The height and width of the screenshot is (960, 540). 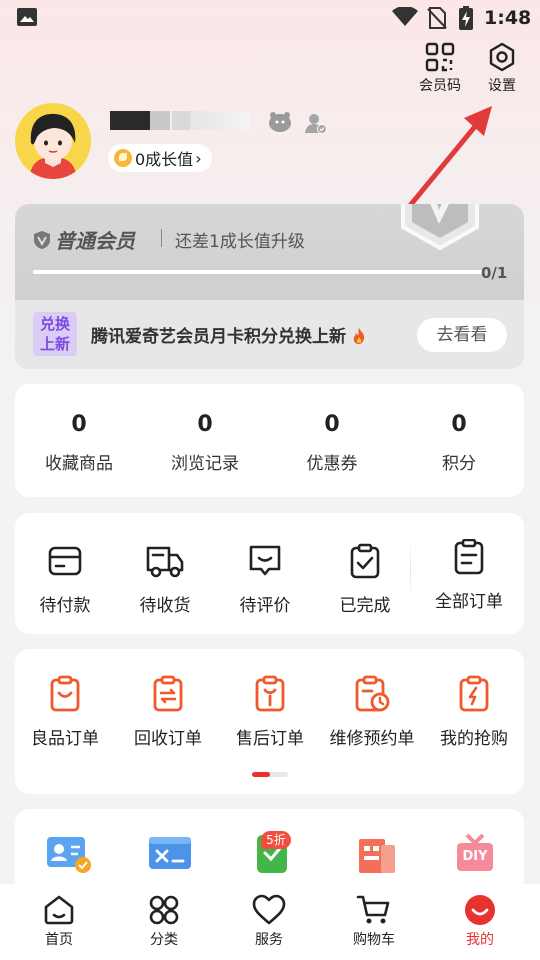 What do you see at coordinates (405, 16) in the screenshot?
I see `wifi-icon` at bounding box center [405, 16].